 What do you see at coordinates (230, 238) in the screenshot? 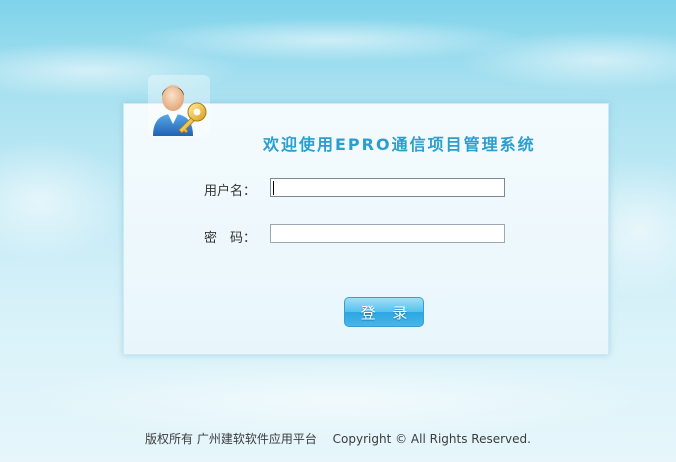
I see `password-label: 密 码：` at bounding box center [230, 238].